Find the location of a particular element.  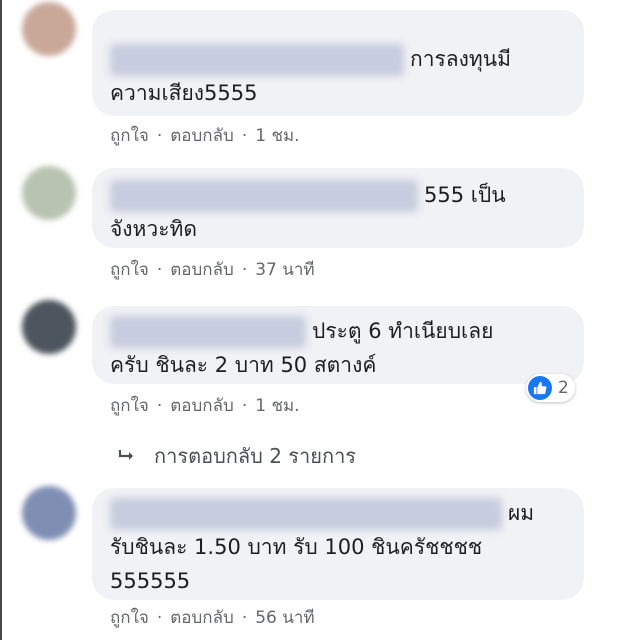

thumbs-up-icon is located at coordinates (540, 388).